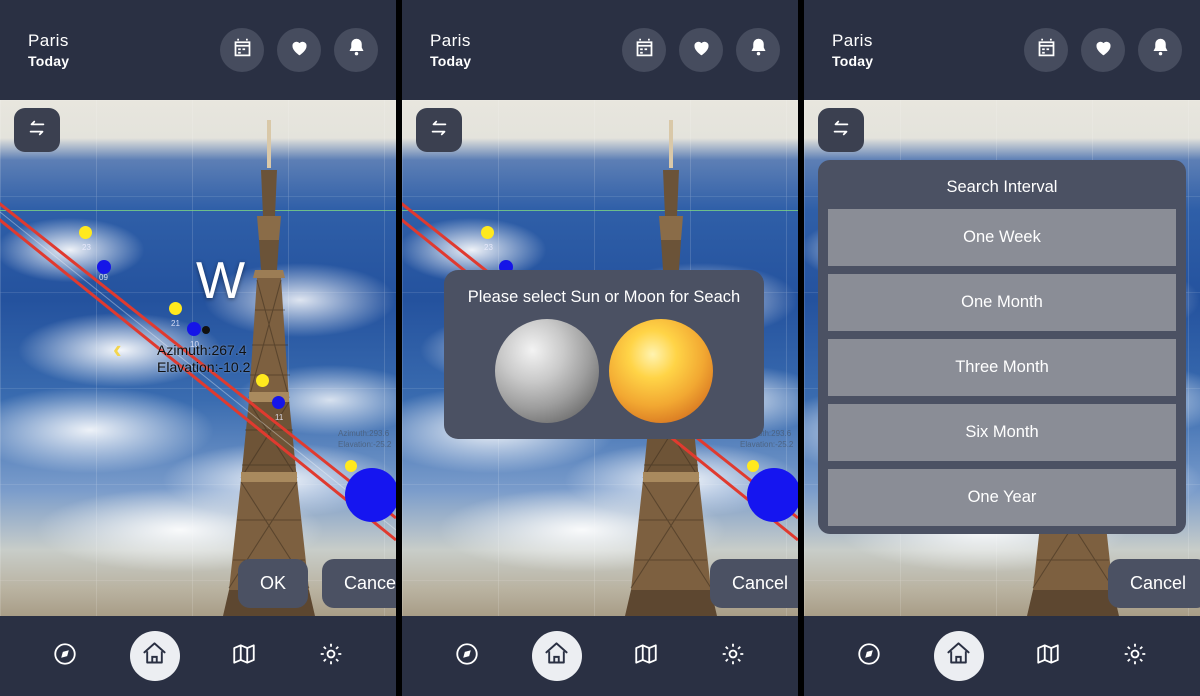 This screenshot has width=1200, height=696. I want to click on direction-arrow-icon: ‹, so click(117, 349).